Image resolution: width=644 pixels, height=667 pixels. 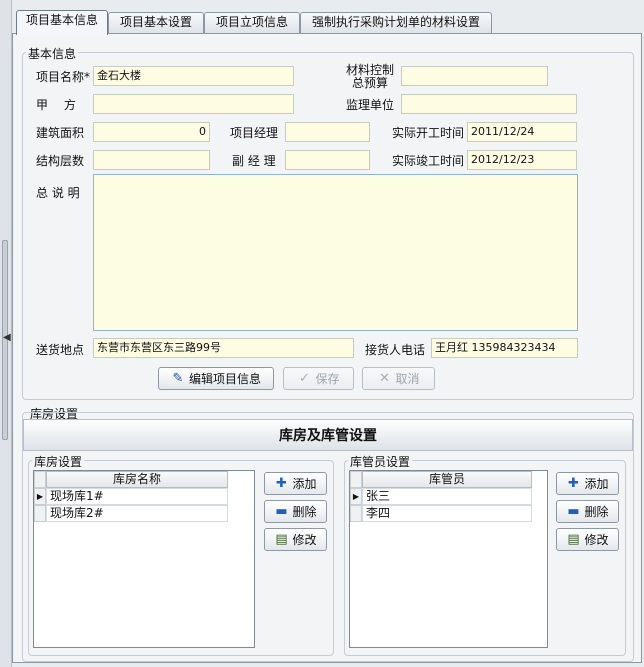 I want to click on modify-keeper-button: ▤ 修改, so click(x=587, y=539).